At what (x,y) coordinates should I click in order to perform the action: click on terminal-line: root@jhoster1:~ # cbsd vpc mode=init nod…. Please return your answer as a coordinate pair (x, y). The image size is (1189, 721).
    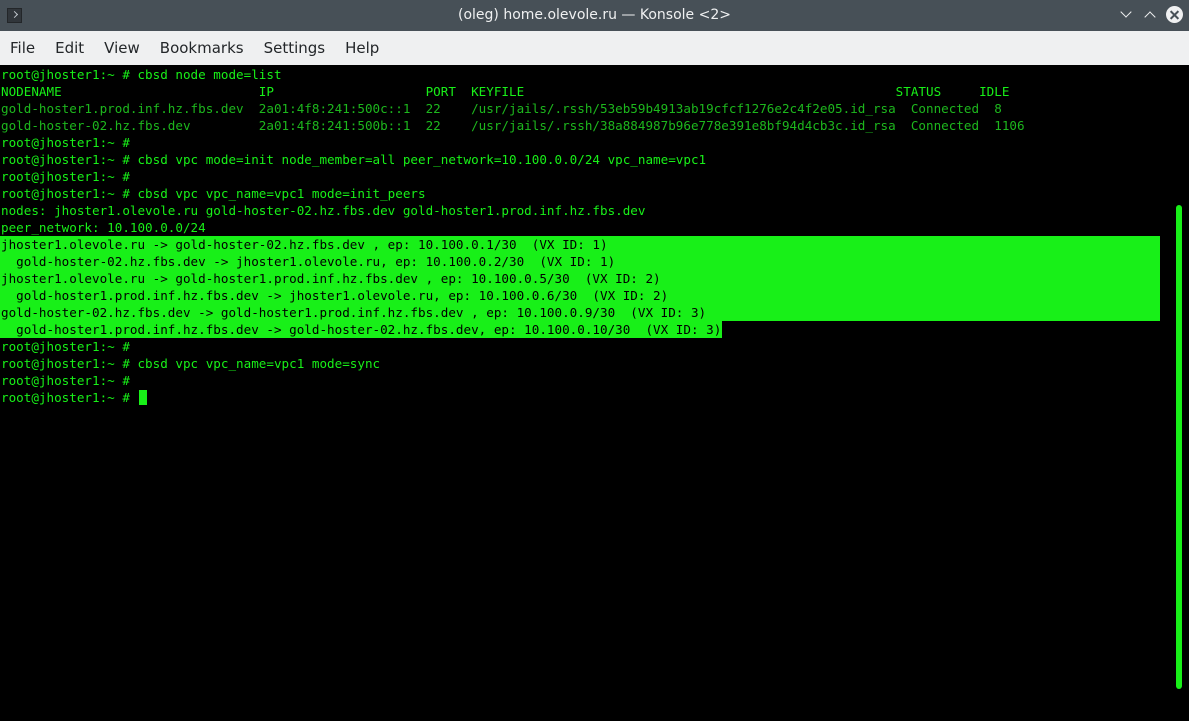
    Looking at the image, I should click on (354, 159).